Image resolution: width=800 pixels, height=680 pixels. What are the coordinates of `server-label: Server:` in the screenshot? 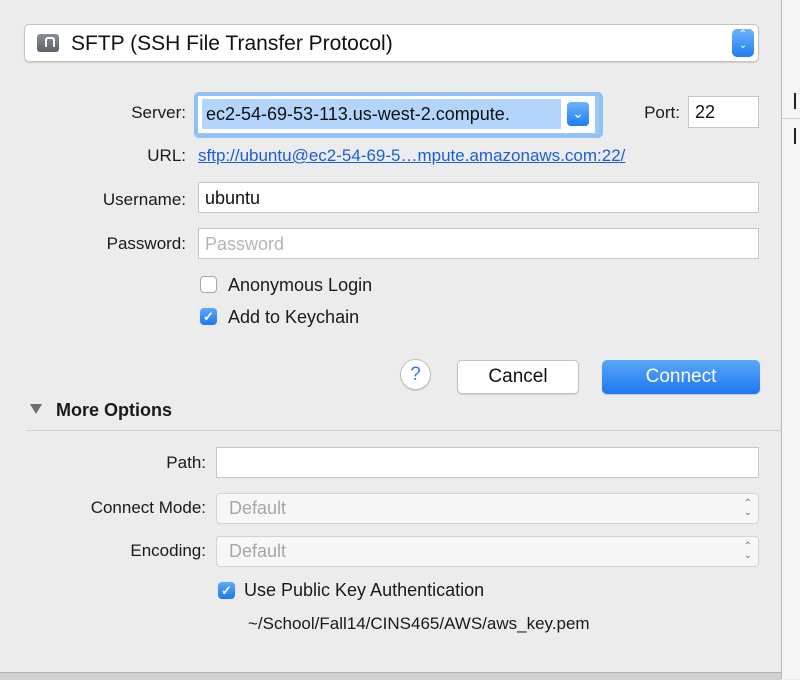 It's located at (158, 112).